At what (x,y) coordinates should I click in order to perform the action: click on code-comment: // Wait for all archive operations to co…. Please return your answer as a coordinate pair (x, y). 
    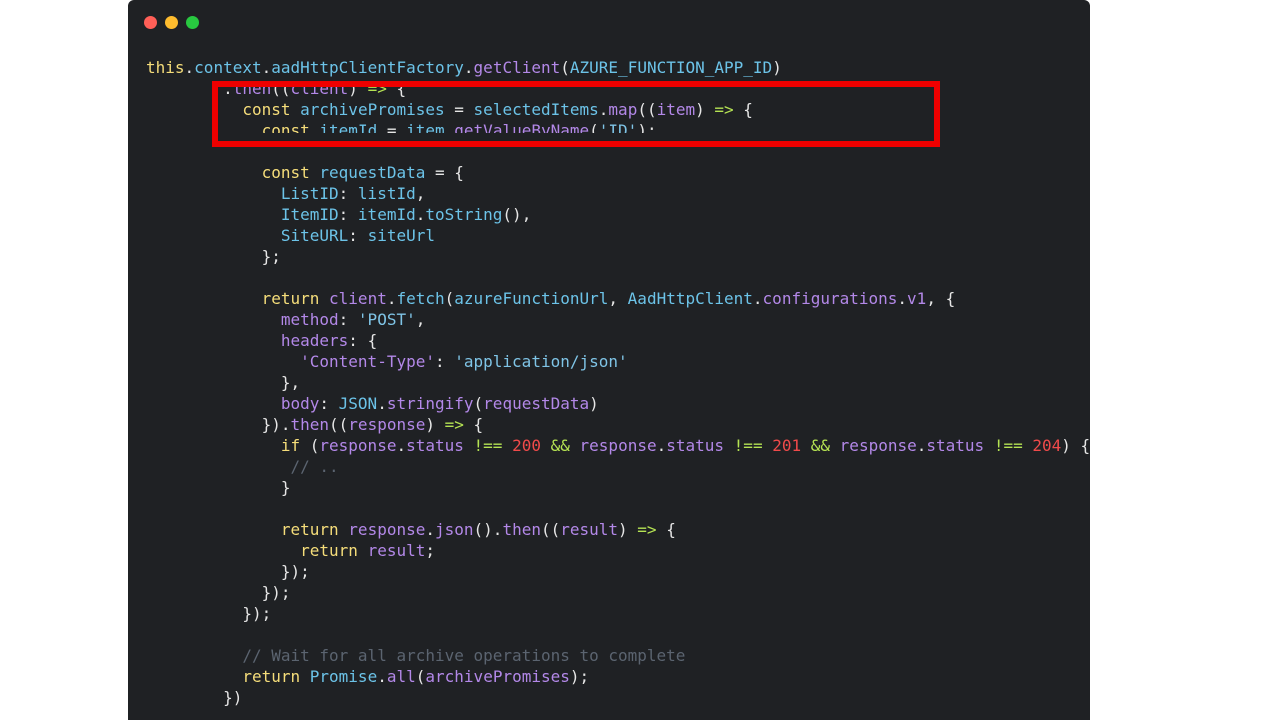
    Looking at the image, I should click on (464, 655).